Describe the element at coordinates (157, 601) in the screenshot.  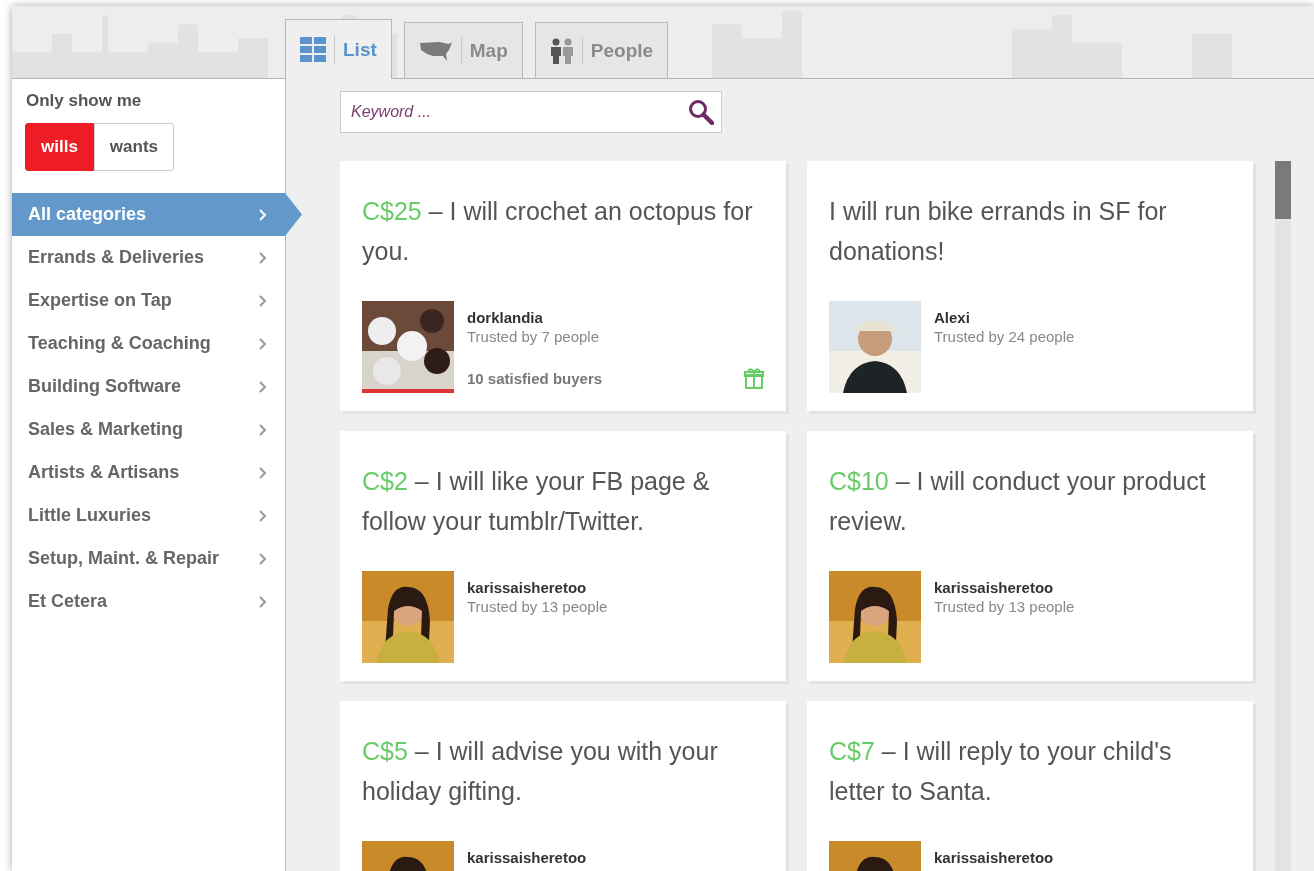
I see `category-item: Et Cetera` at that location.